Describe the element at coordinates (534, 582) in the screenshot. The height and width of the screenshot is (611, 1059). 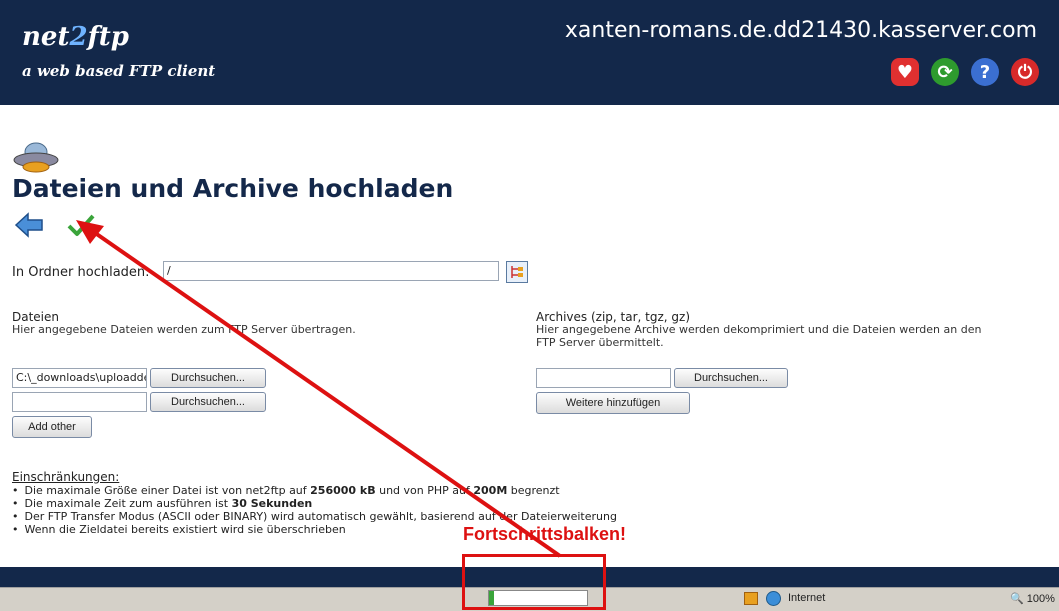
I see `annotation-box` at that location.